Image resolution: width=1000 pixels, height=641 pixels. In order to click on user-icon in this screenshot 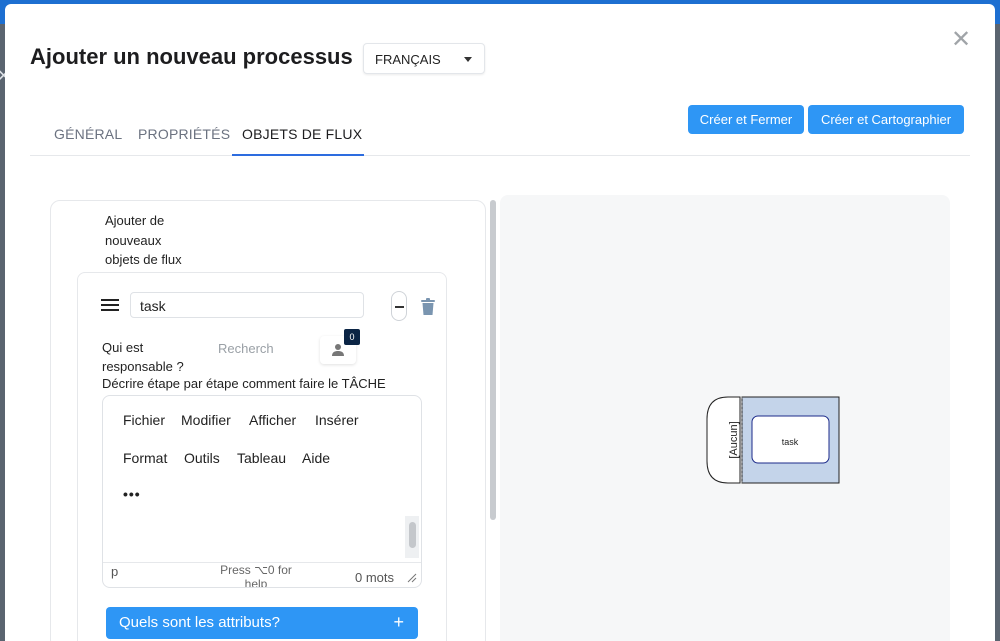, I will do `click(338, 350)`.